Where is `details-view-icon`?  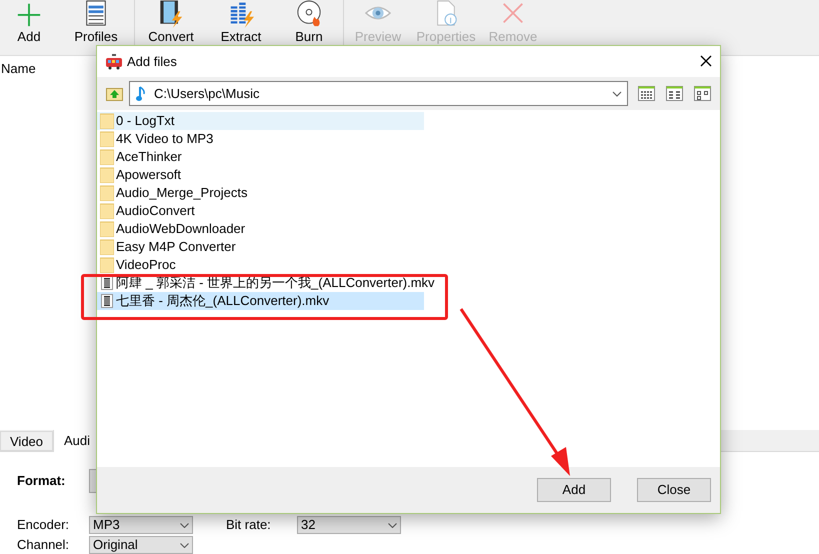
details-view-icon is located at coordinates (646, 93).